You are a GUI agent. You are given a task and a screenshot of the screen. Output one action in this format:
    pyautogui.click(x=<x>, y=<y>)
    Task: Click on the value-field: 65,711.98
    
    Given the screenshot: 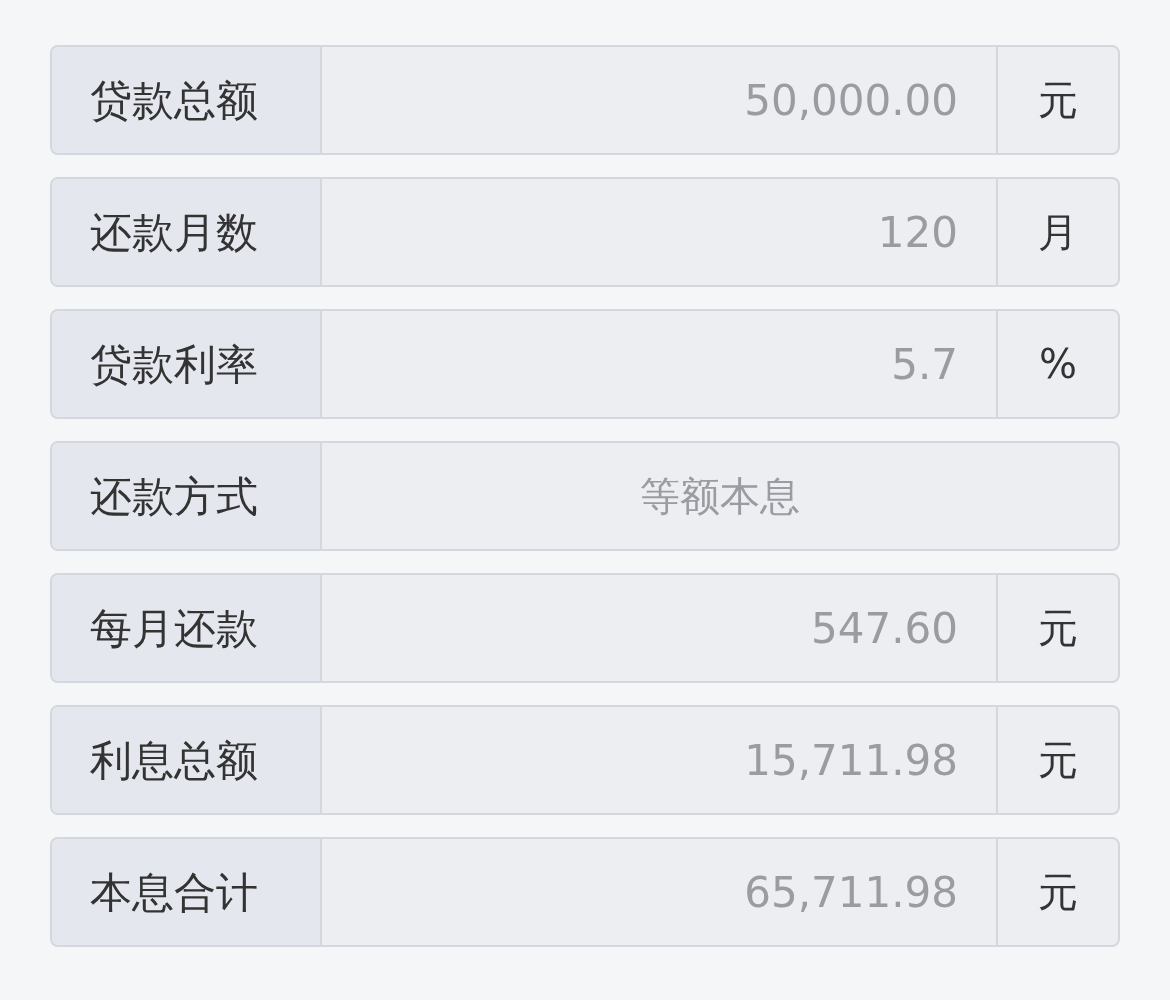 What is the action you would take?
    pyautogui.click(x=659, y=892)
    